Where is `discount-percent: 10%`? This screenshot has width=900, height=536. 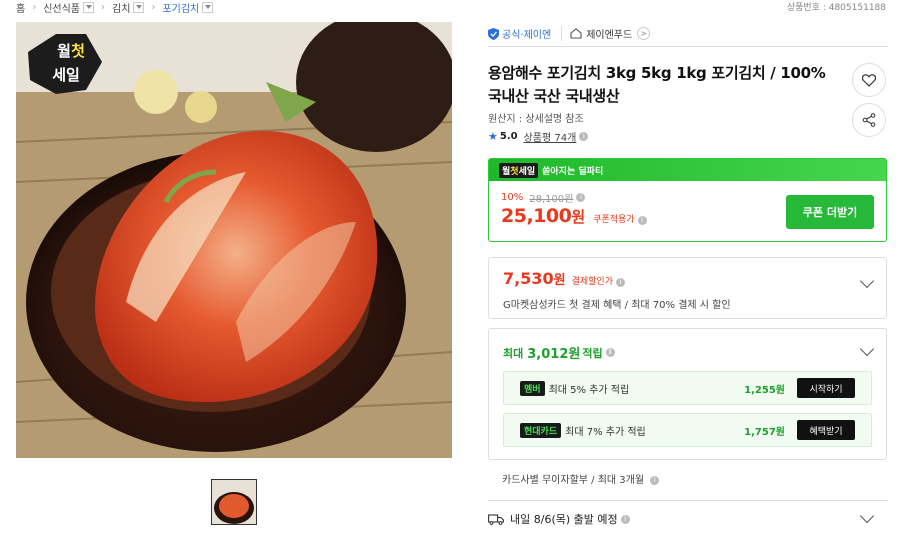
discount-percent: 10% is located at coordinates (512, 197).